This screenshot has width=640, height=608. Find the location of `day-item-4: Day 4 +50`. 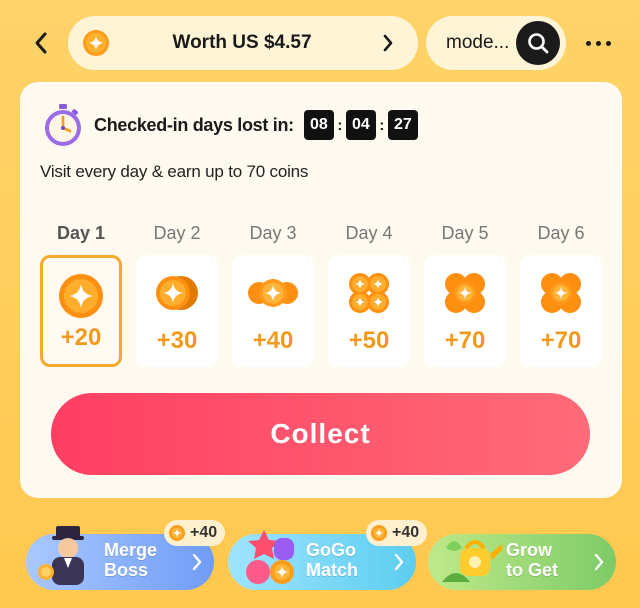

day-item-4: Day 4 +50 is located at coordinates (369, 294).